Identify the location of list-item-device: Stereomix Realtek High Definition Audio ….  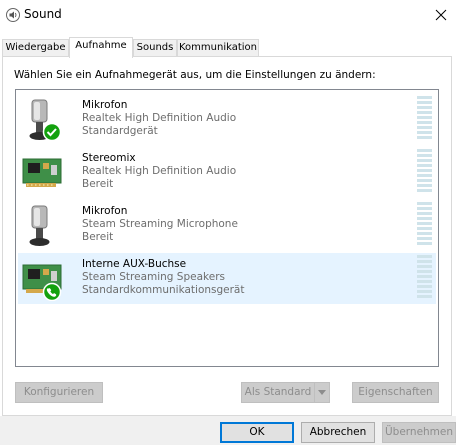
(227, 172).